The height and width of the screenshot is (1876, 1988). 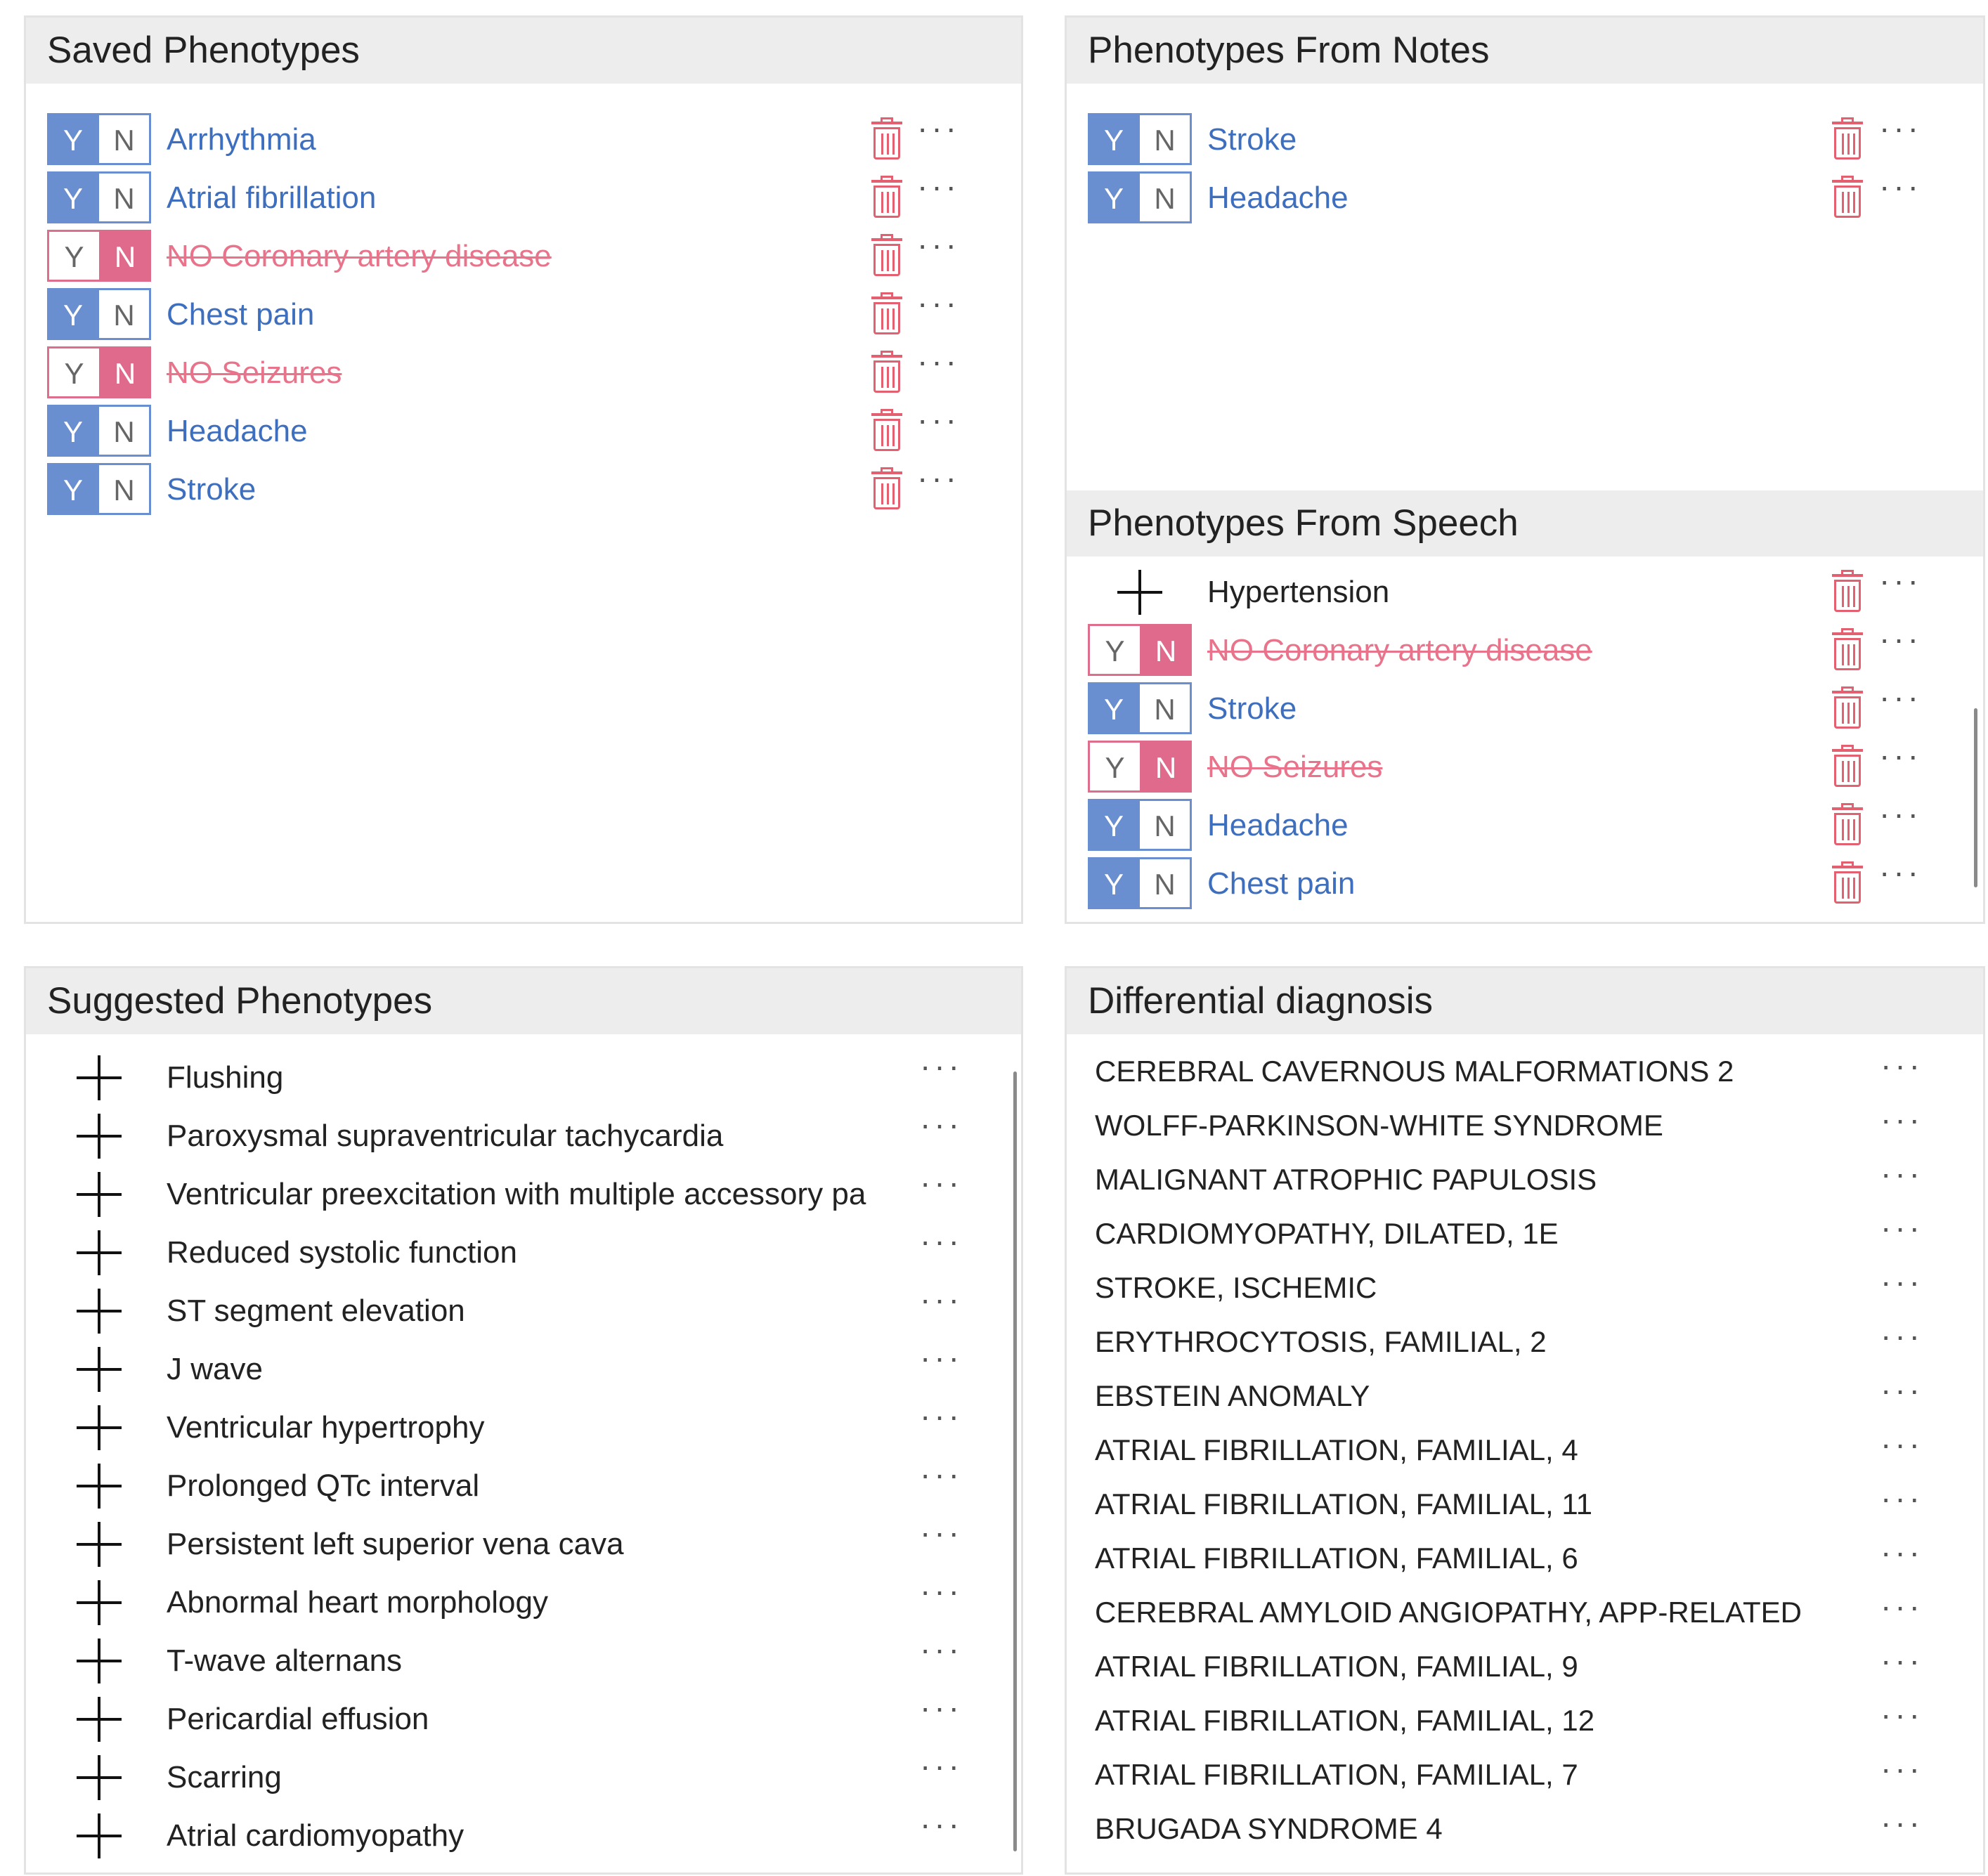 I want to click on diagnosis-label: ATRIAL FIBRILLATION, FAMILIAL, 7, so click(x=1336, y=1775).